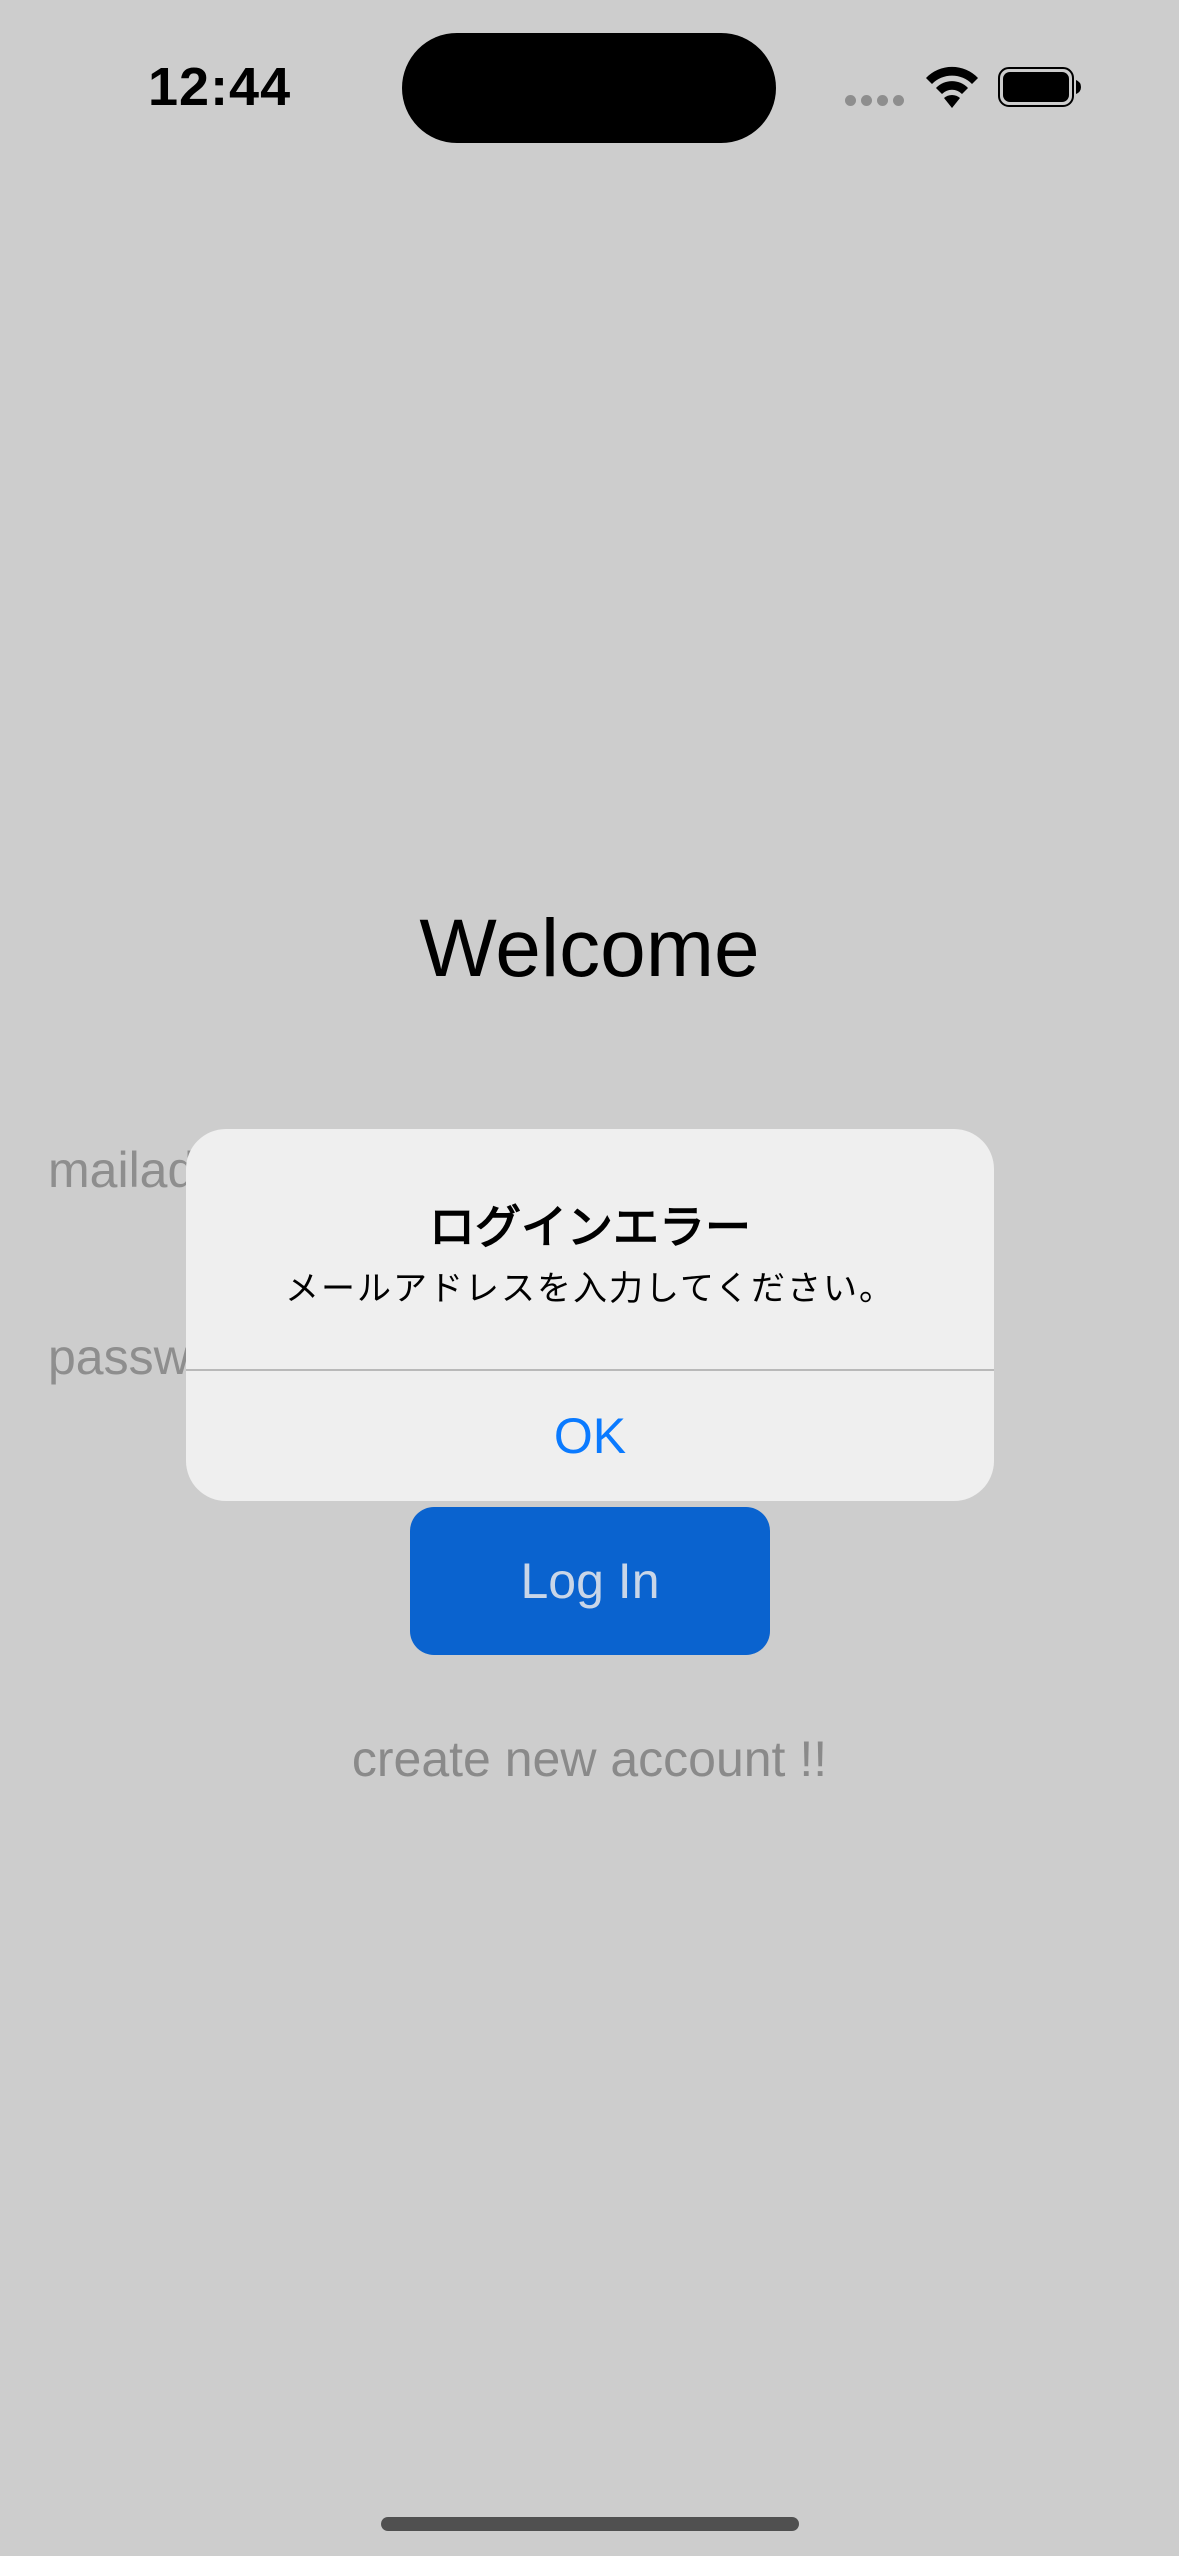  What do you see at coordinates (590, 1581) in the screenshot?
I see `login-button: Log In` at bounding box center [590, 1581].